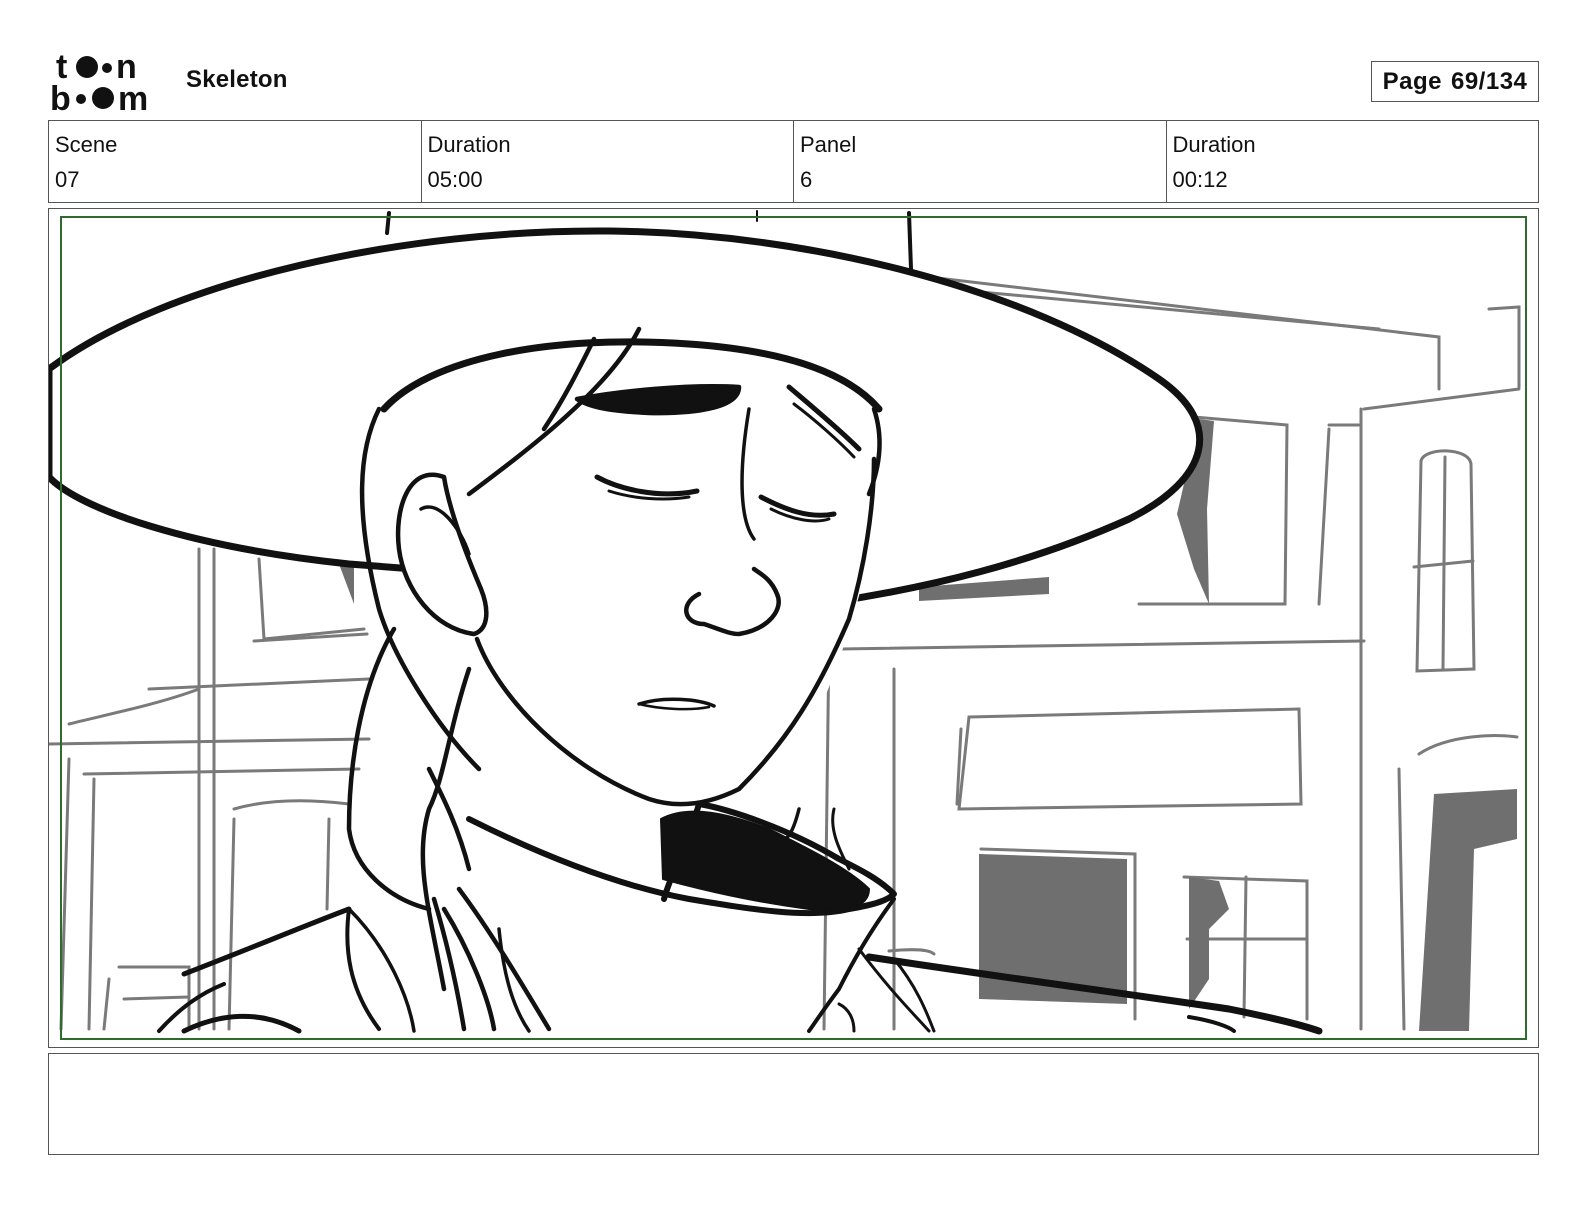 This screenshot has width=1584, height=1224. Describe the element at coordinates (806, 179) in the screenshot. I see `panel-value: 6` at that location.